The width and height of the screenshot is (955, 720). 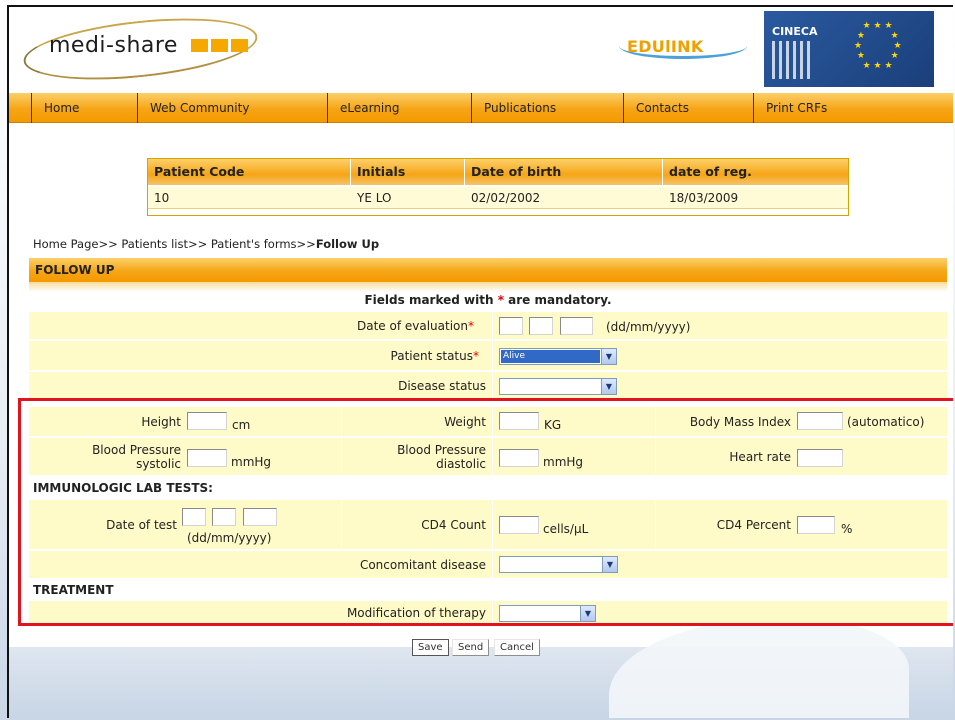 I want to click on nav-web-community: Web Community, so click(x=193, y=108).